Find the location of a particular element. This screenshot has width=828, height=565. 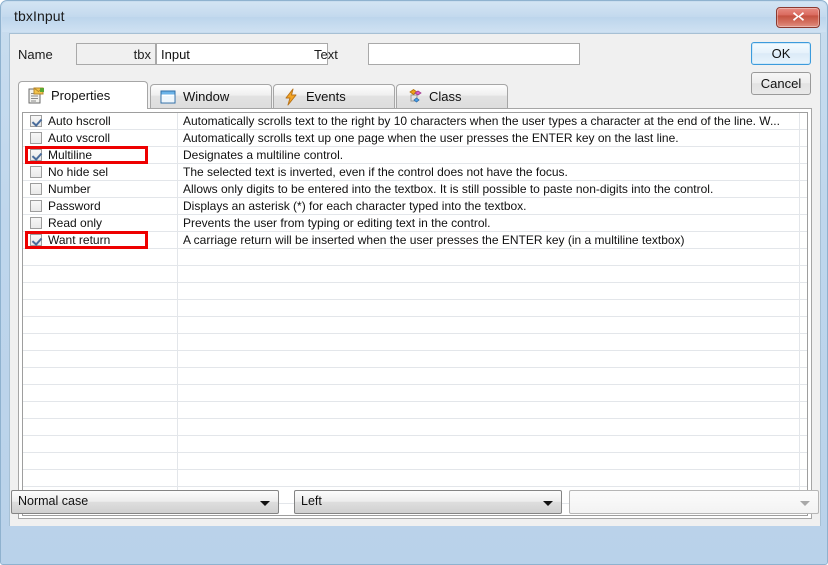

property-name-cell: Read only is located at coordinates (100, 223).